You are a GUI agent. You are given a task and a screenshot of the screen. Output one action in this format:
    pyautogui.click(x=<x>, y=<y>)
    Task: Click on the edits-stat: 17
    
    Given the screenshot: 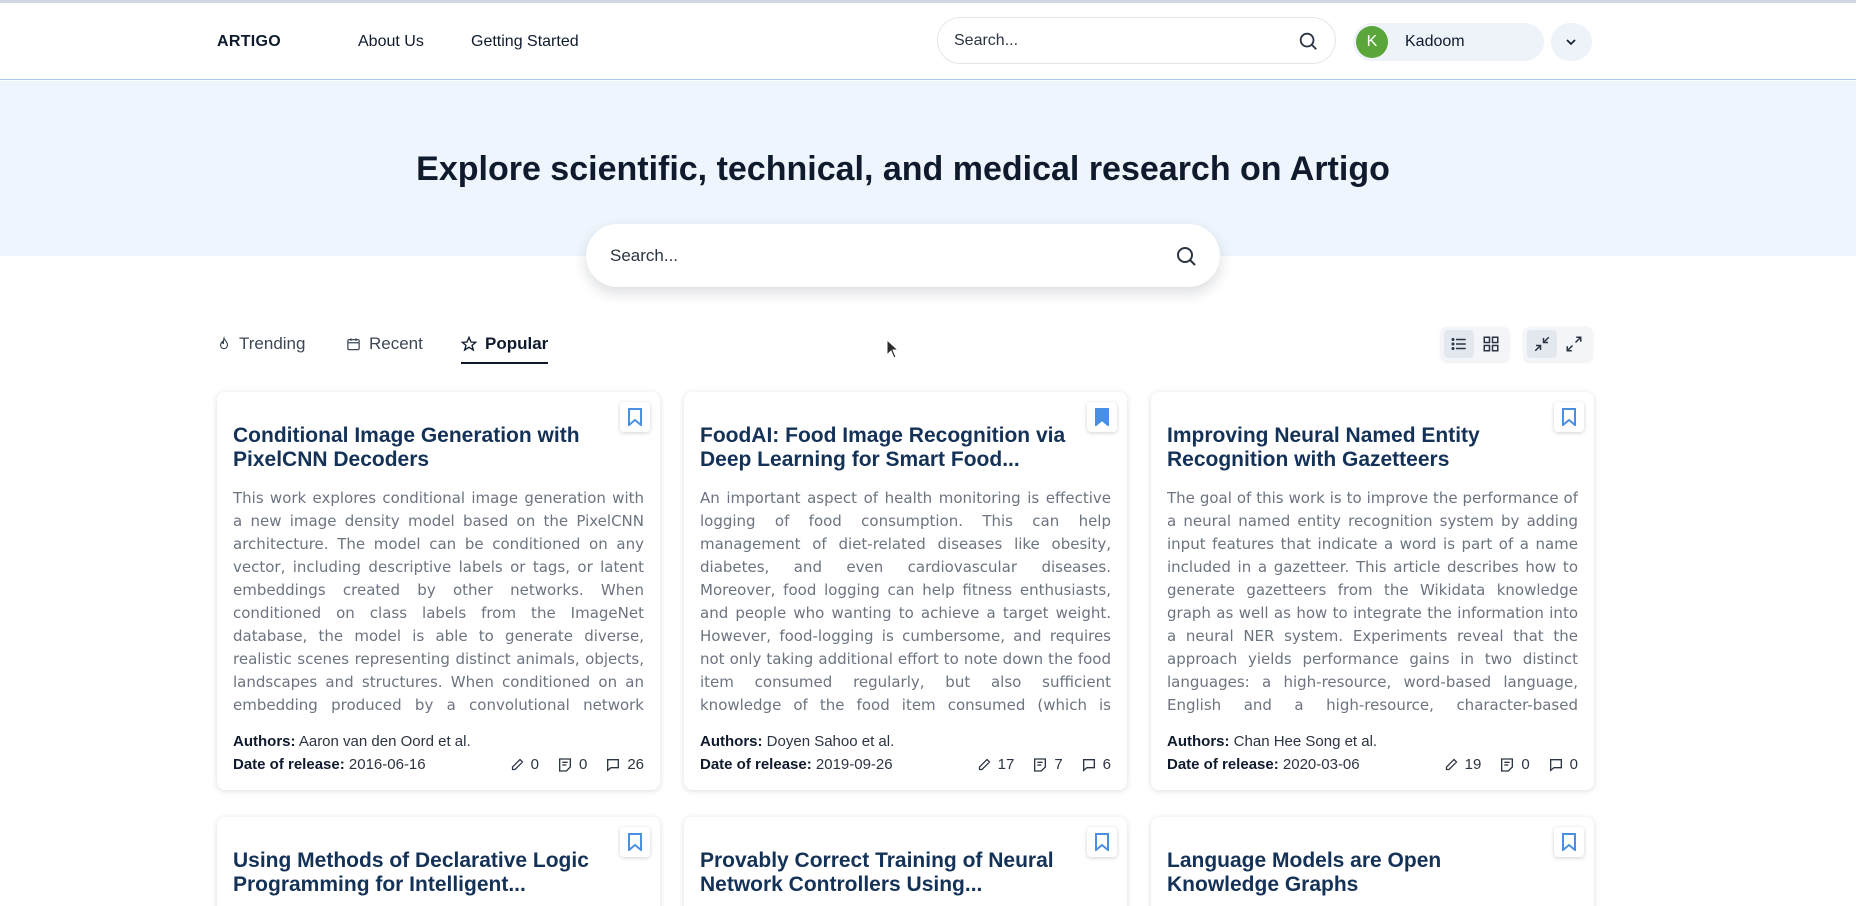 What is the action you would take?
    pyautogui.click(x=996, y=764)
    